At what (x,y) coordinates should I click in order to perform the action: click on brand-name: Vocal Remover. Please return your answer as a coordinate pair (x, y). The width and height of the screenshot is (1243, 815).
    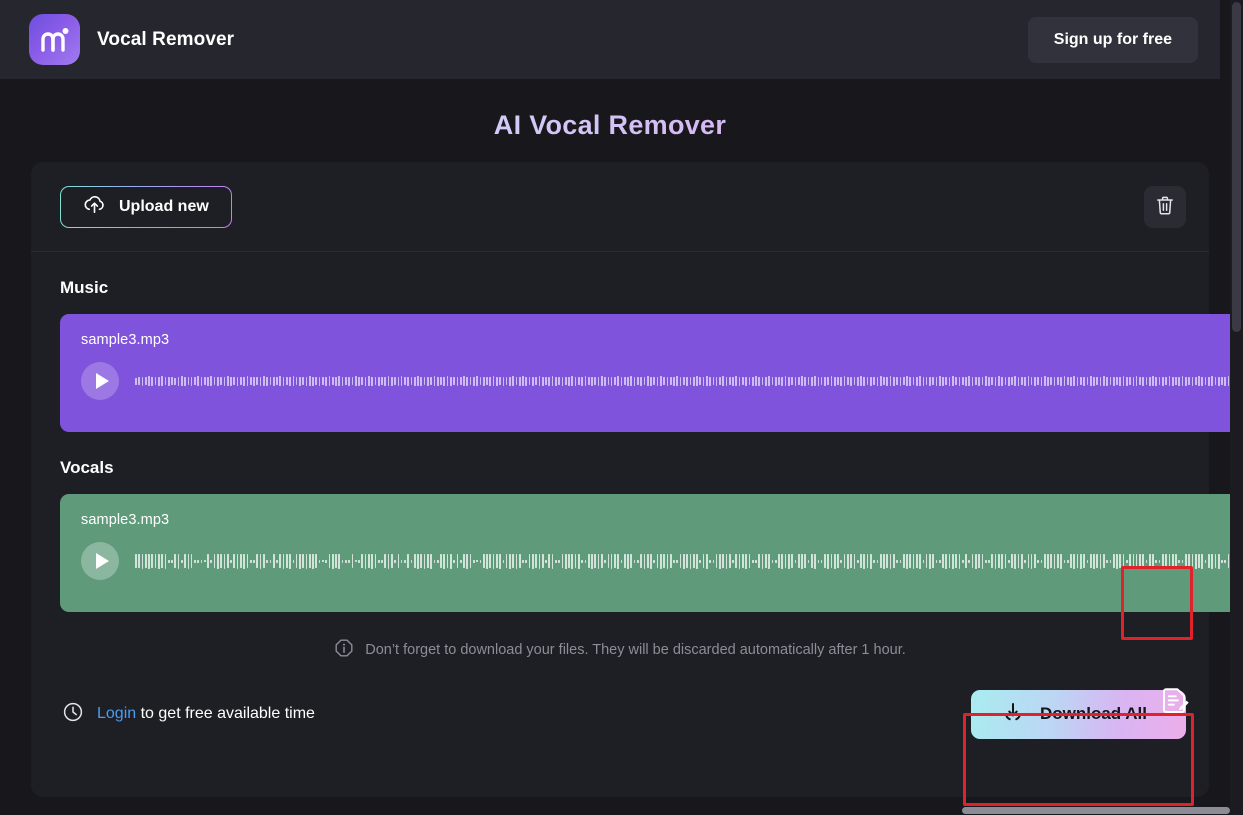
    Looking at the image, I should click on (166, 39).